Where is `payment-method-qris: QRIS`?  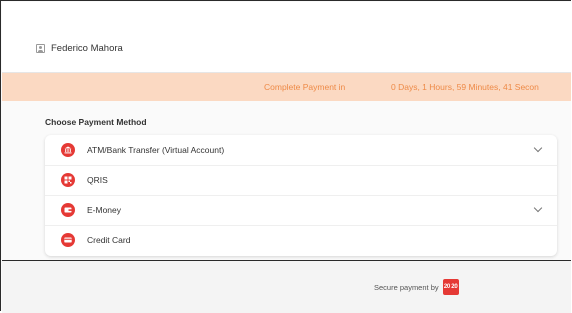 payment-method-qris: QRIS is located at coordinates (301, 180).